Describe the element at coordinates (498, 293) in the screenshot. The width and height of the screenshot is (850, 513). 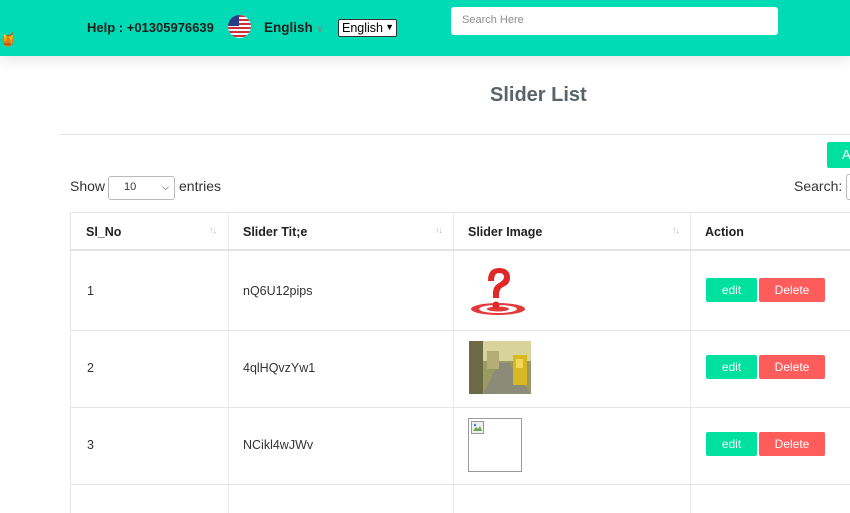
I see `question-mark-target-image` at that location.